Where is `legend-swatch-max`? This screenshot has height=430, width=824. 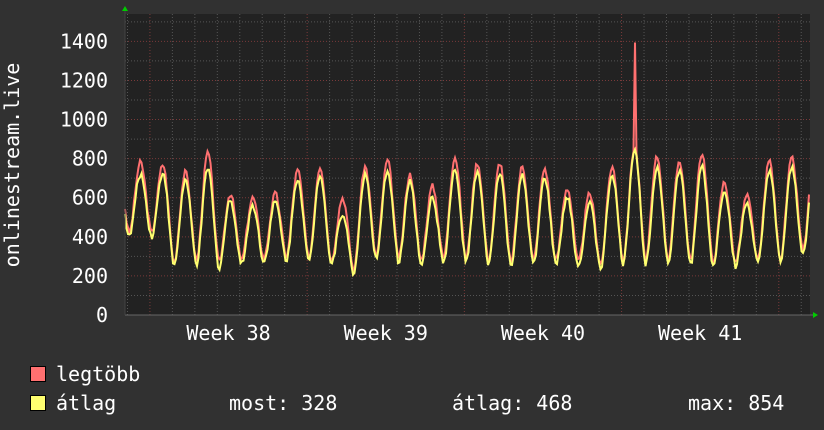
legend-swatch-max is located at coordinates (38, 374).